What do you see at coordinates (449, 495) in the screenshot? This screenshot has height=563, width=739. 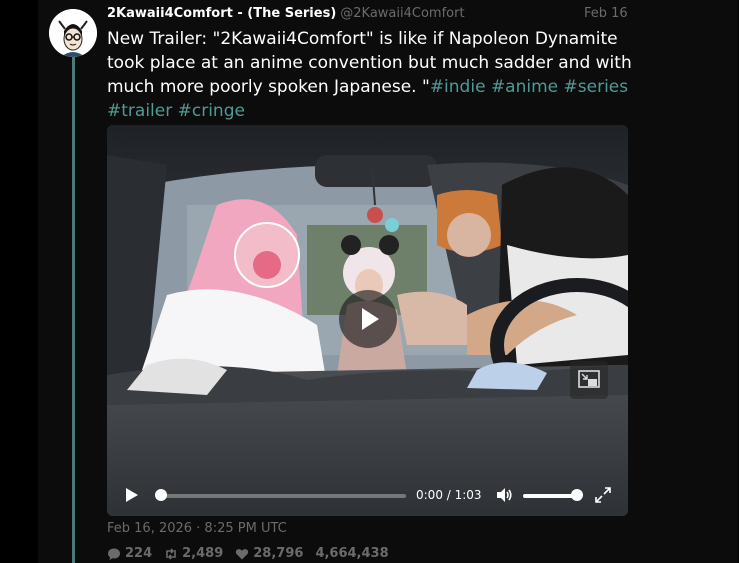 I see `time-display: 0:00 / 1:03` at bounding box center [449, 495].